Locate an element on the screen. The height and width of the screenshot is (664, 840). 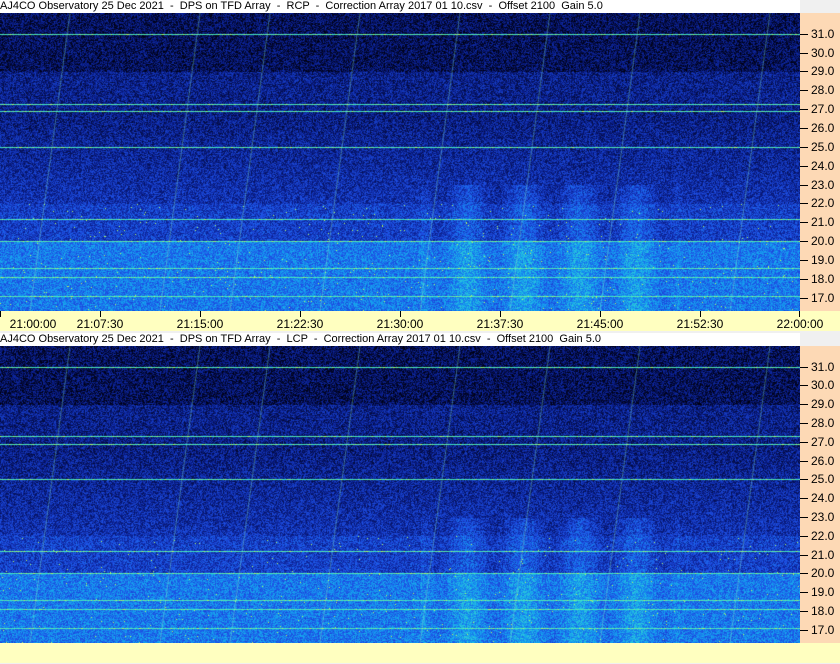
x-tick-label: 21:30:00 is located at coordinates (400, 324).